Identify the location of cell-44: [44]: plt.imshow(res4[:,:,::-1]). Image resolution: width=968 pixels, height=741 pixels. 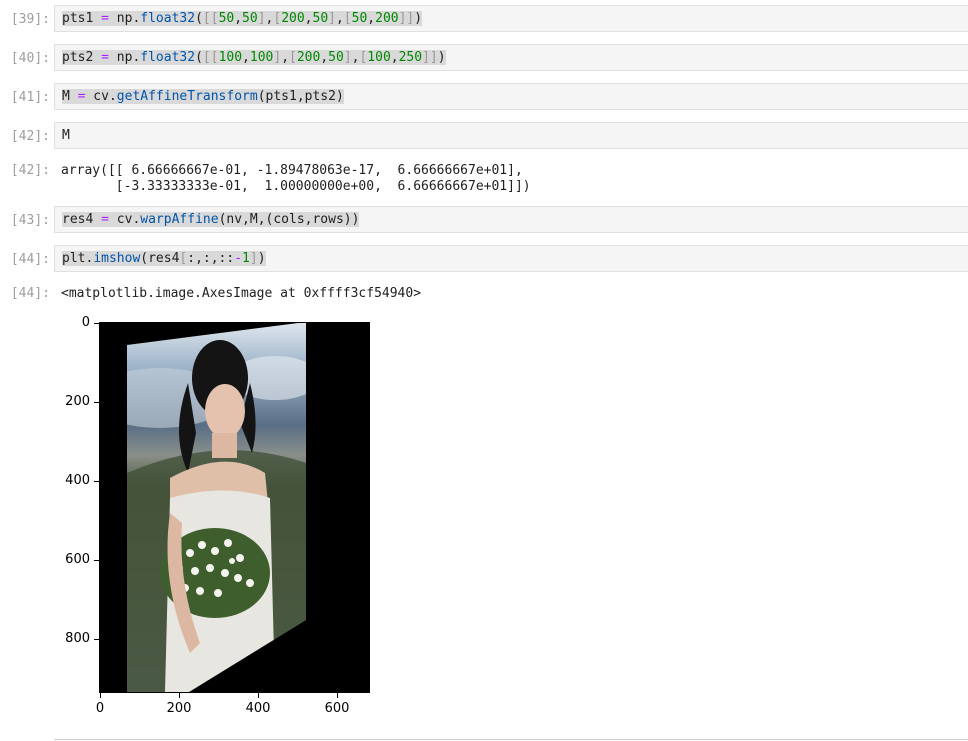
(484, 259).